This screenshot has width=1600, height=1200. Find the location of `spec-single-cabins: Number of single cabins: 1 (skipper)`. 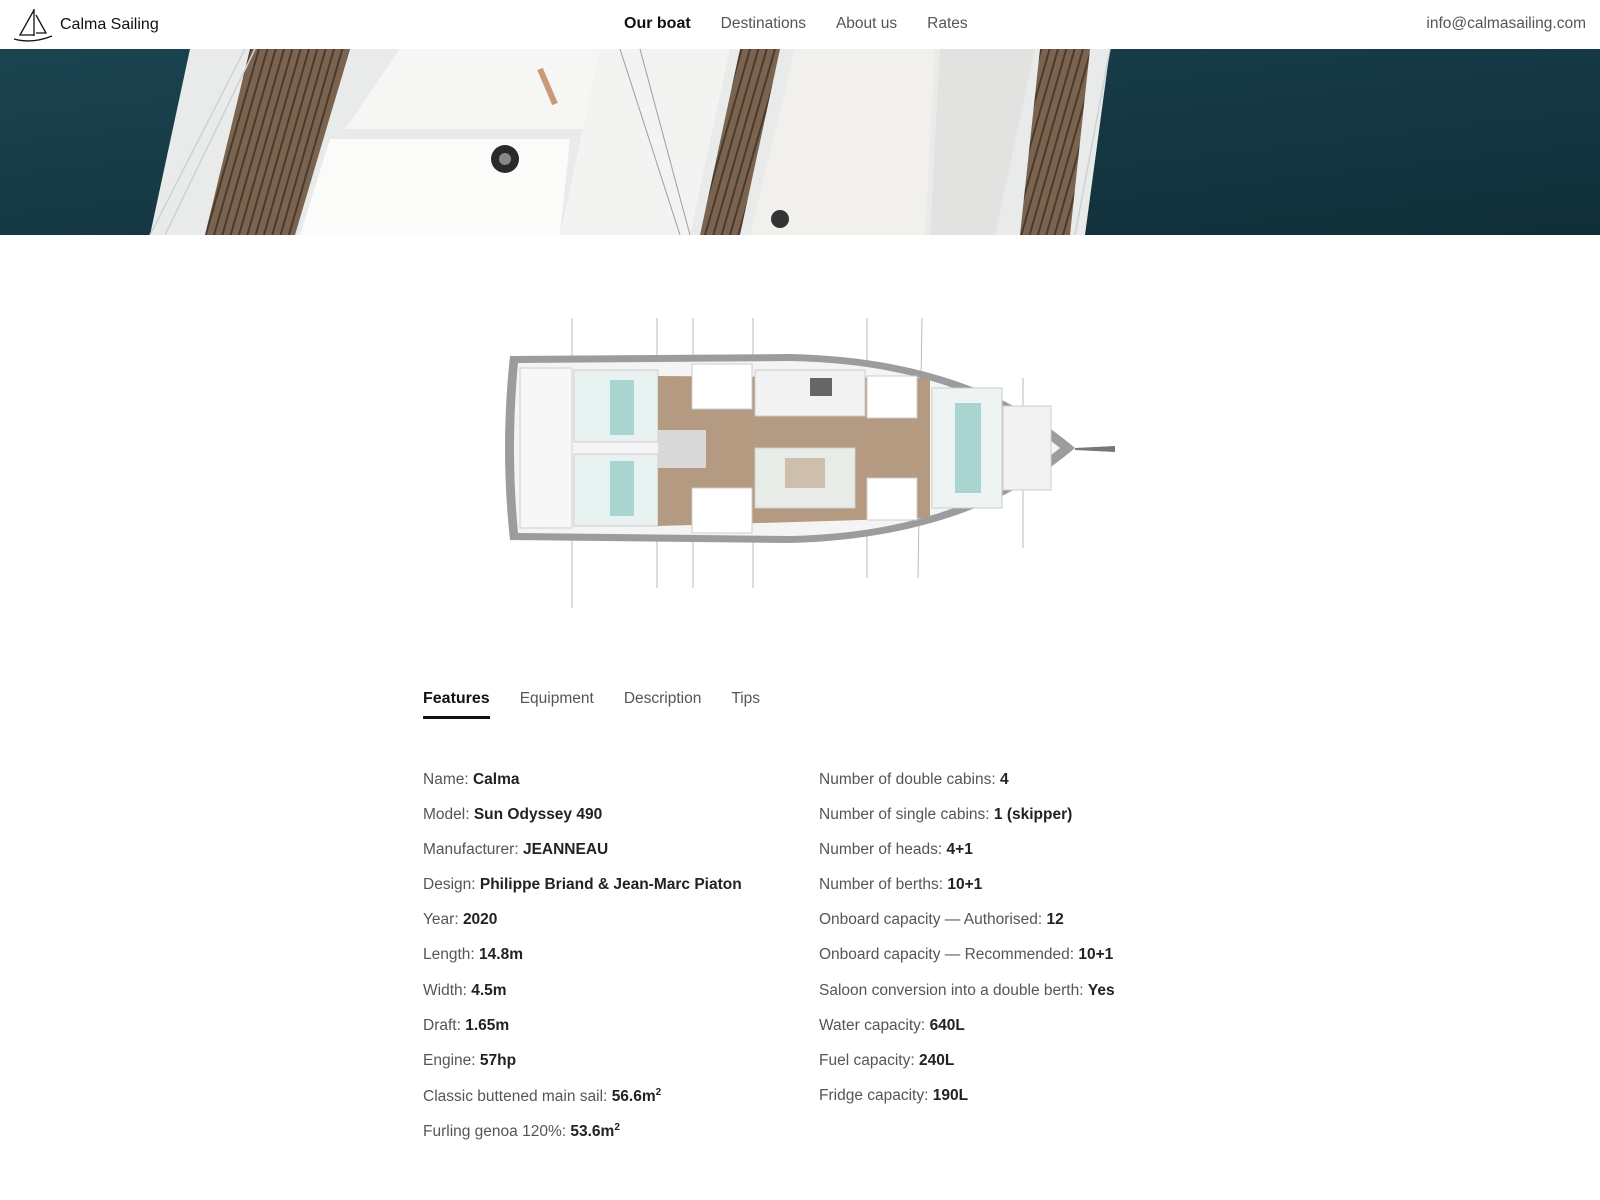

spec-single-cabins: Number of single cabins: 1 (skipper) is located at coordinates (946, 815).